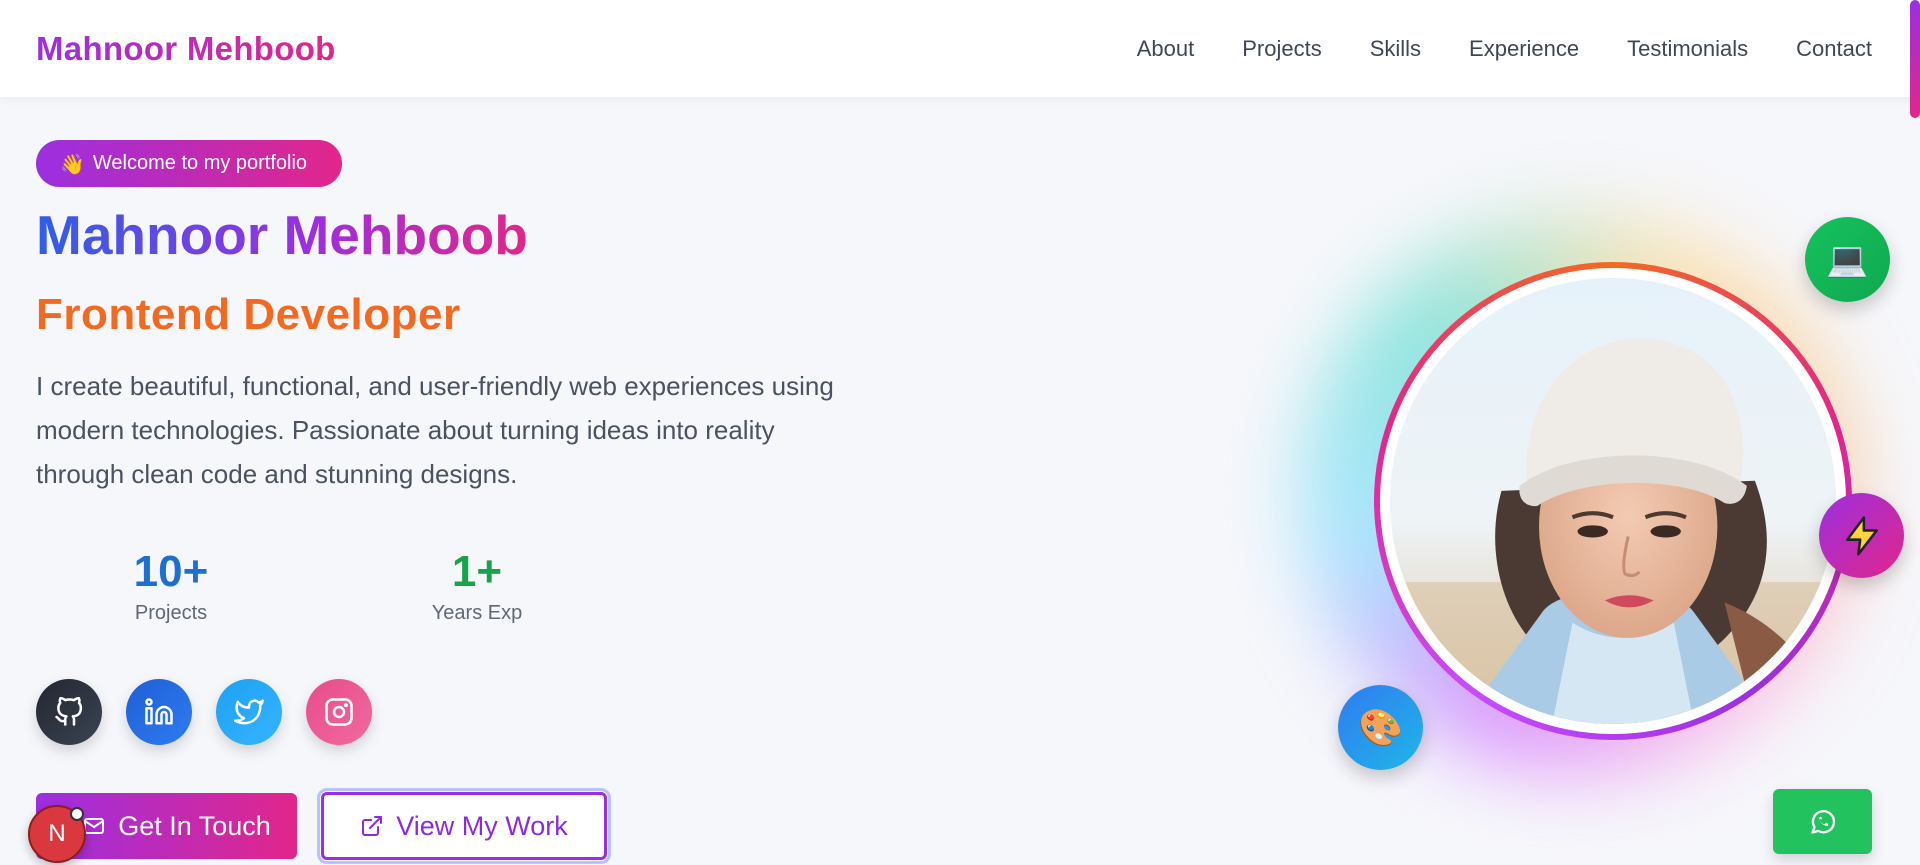  I want to click on palette-icon: 🎨, so click(1380, 728).